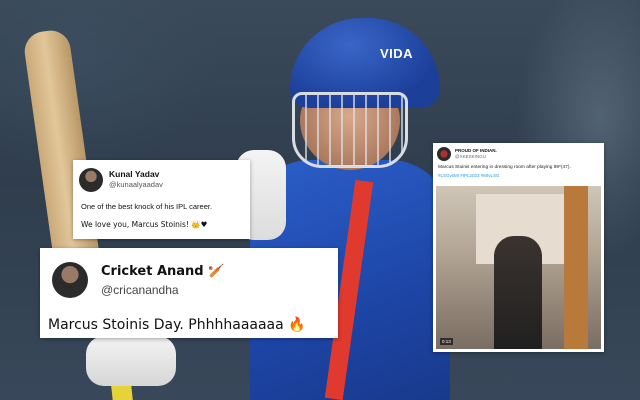 This screenshot has height=400, width=640. What do you see at coordinates (134, 174) in the screenshot?
I see `tweet-author-name: Kunal Yadav` at bounding box center [134, 174].